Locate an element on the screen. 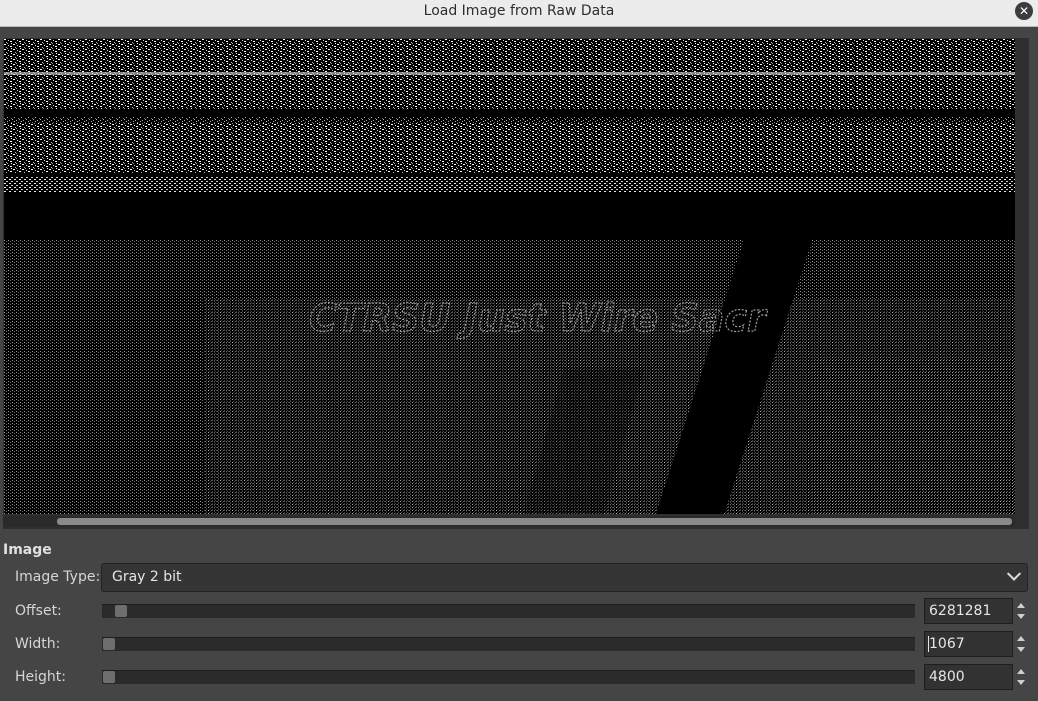 This screenshot has width=1038, height=701. image-type-value: Gray 2 bit is located at coordinates (147, 577).